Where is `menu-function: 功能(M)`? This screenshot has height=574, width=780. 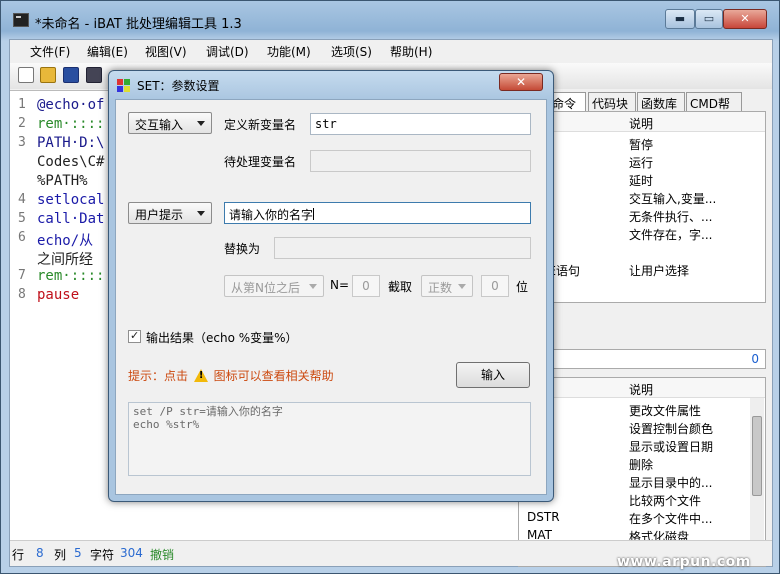
menu-function: 功能(M) is located at coordinates (289, 51).